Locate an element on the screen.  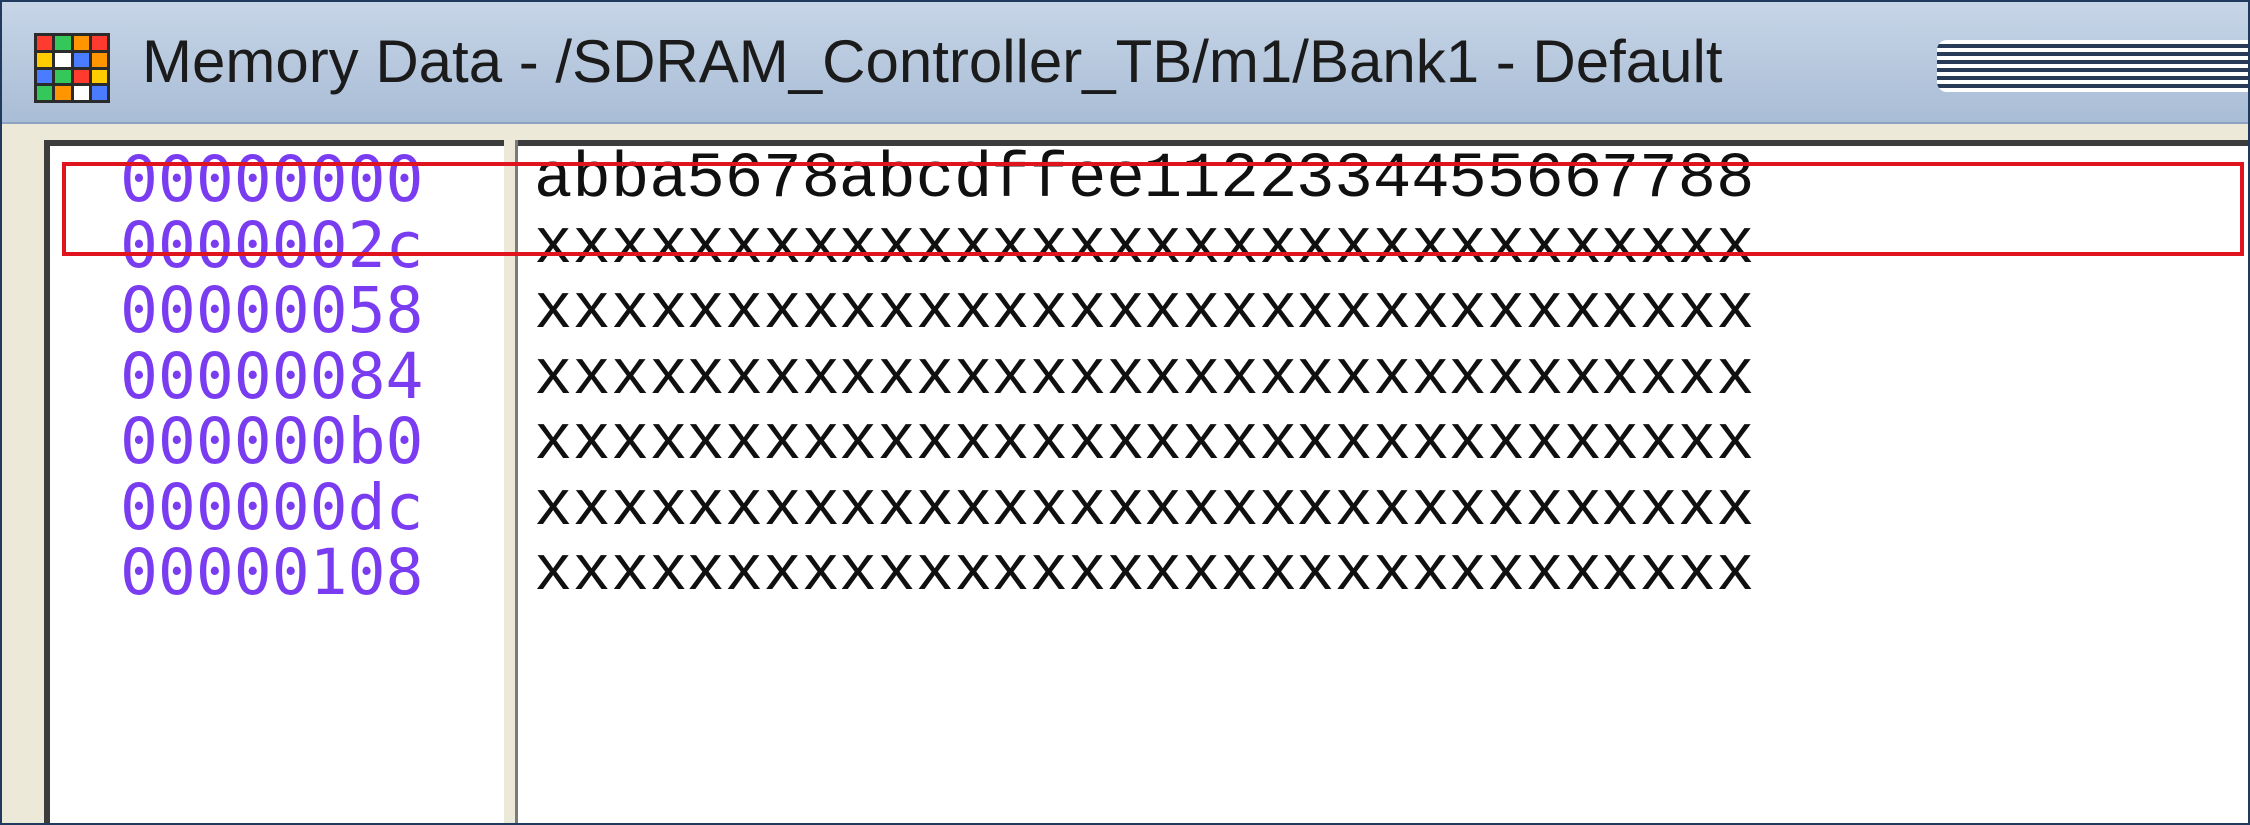
address-cell: 00000108 is located at coordinates (320, 573).